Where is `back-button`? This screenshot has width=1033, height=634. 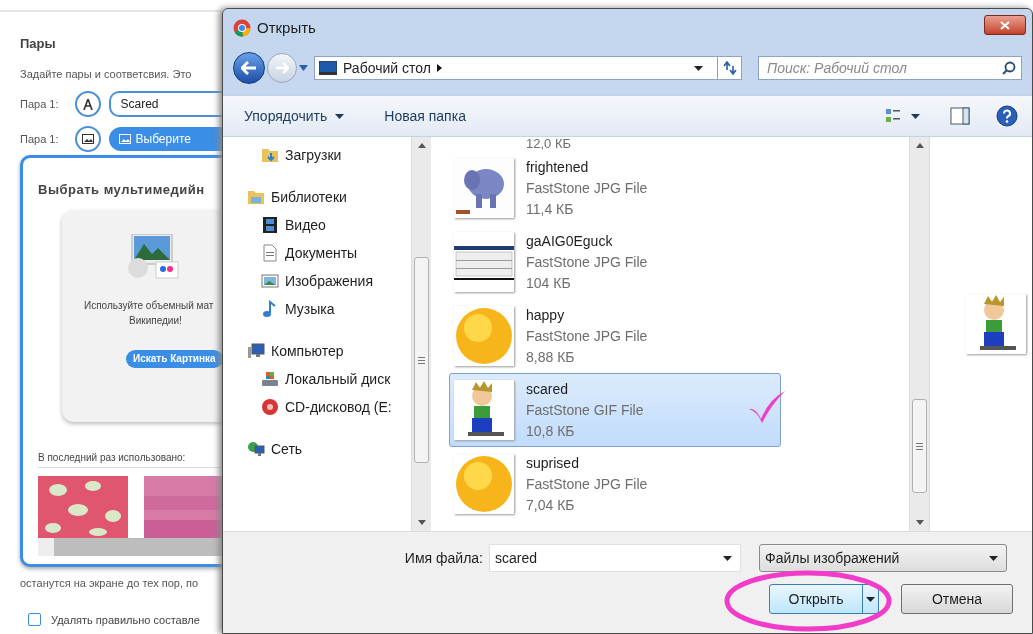 back-button is located at coordinates (249, 68).